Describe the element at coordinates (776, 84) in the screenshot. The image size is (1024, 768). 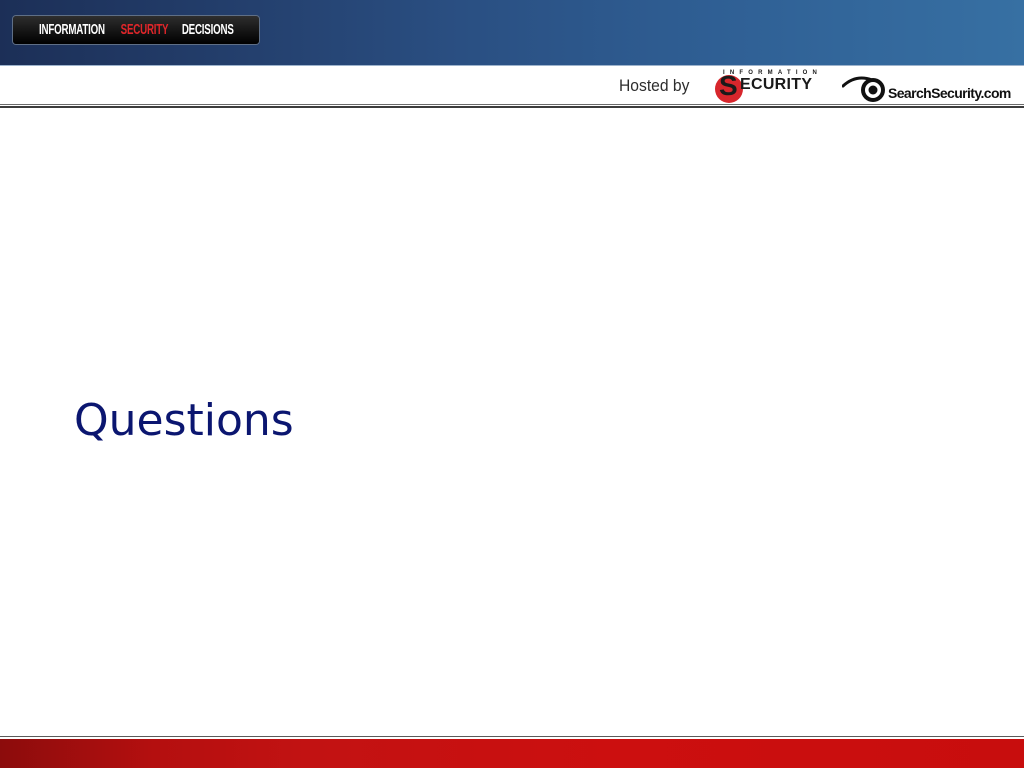
I see `infosec-logo-word: ECURITY` at that location.